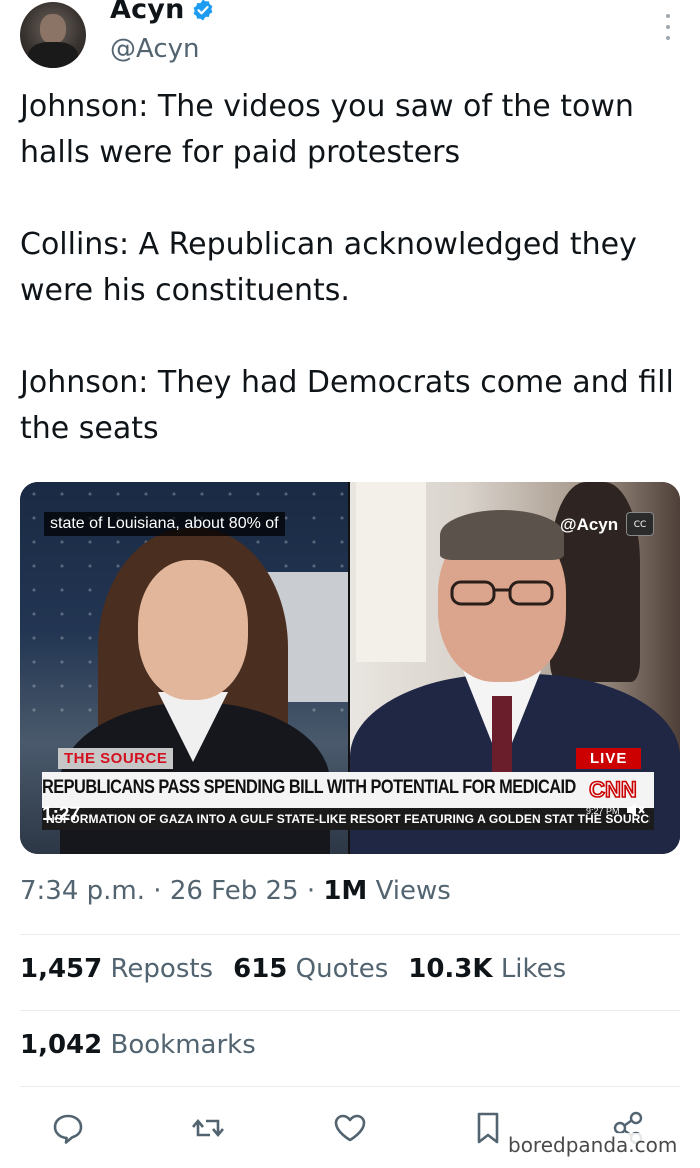 This screenshot has height=1168, width=700. I want to click on site-watermark: boredpanda.com, so click(593, 1145).